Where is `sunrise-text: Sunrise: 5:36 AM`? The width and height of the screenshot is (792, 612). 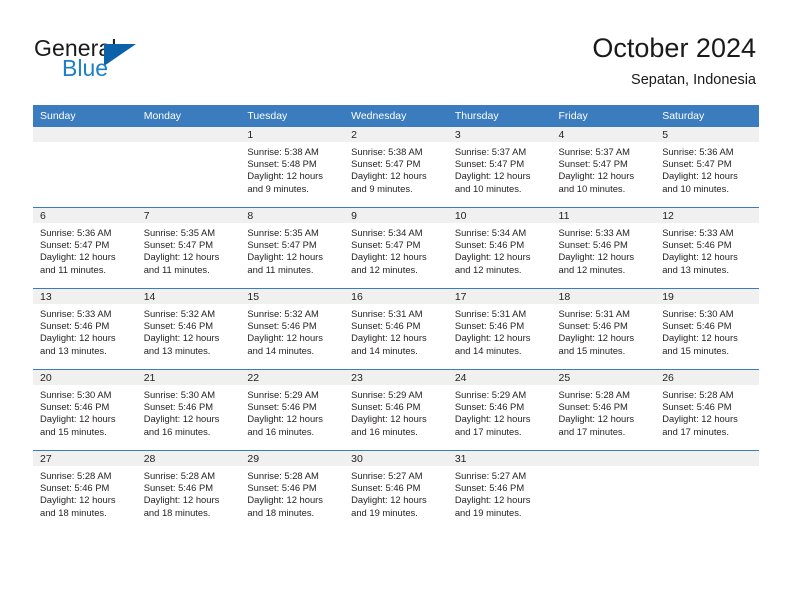
sunrise-text: Sunrise: 5:36 AM is located at coordinates (76, 232).